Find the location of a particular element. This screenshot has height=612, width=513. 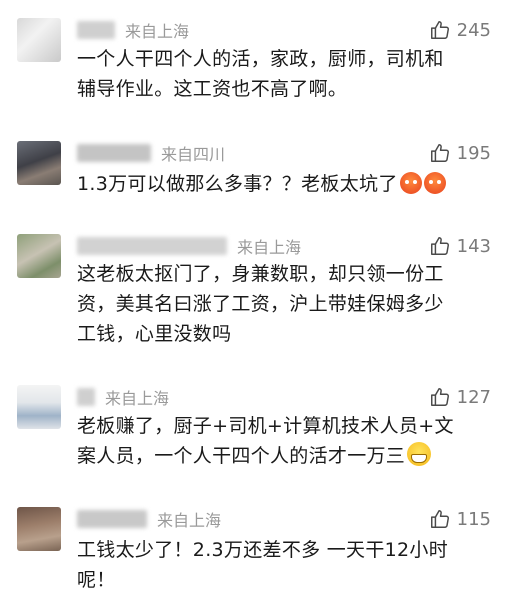

comment-text-line: 工钱太少了！2.3万还差不多 一天干12小时 is located at coordinates (263, 550).